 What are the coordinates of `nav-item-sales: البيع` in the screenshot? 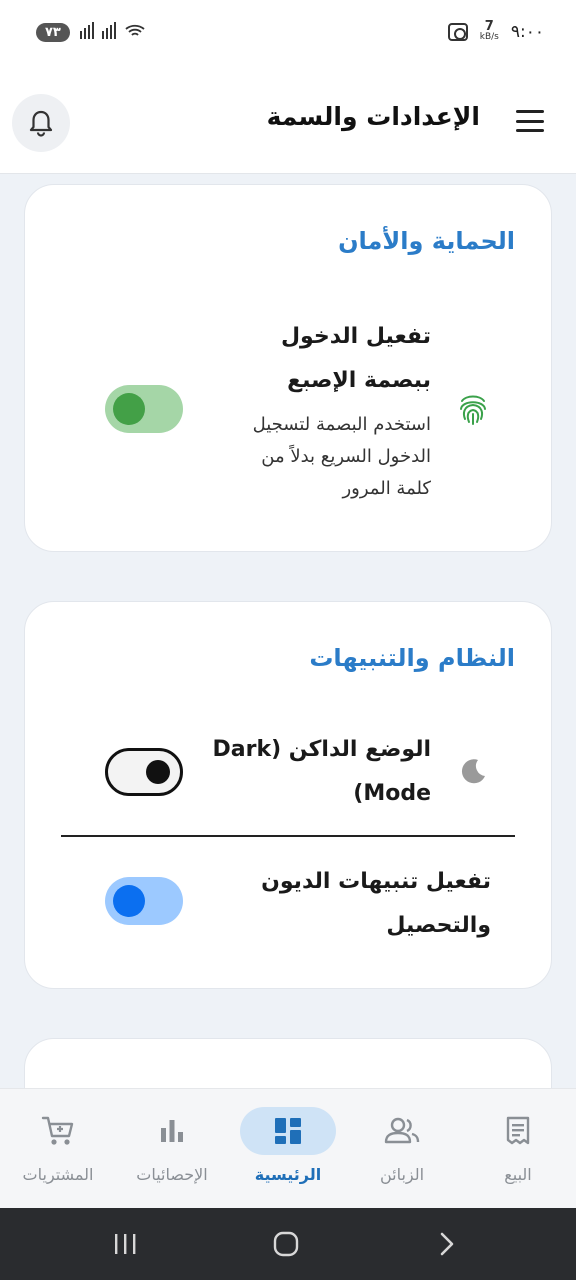 It's located at (518, 1152).